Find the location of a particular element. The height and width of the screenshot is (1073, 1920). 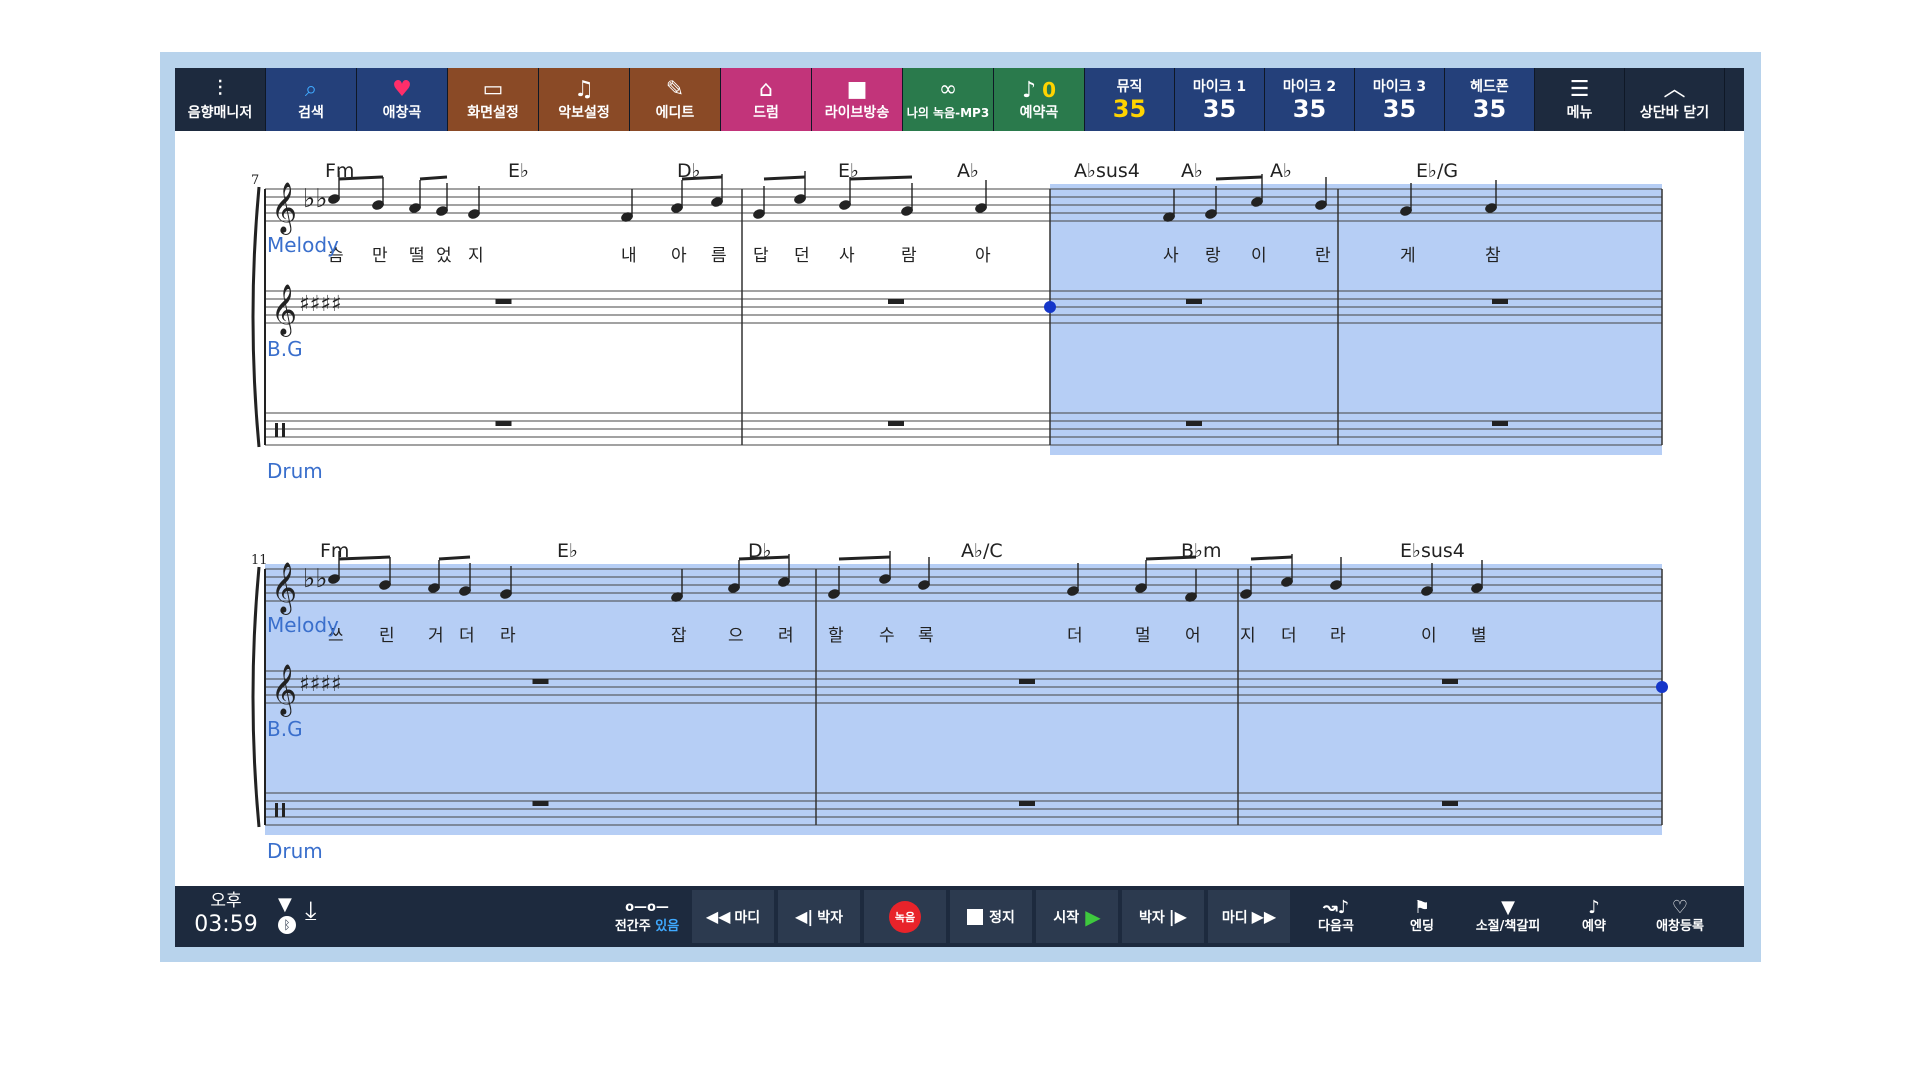

measure-number: 7 is located at coordinates (255, 180).